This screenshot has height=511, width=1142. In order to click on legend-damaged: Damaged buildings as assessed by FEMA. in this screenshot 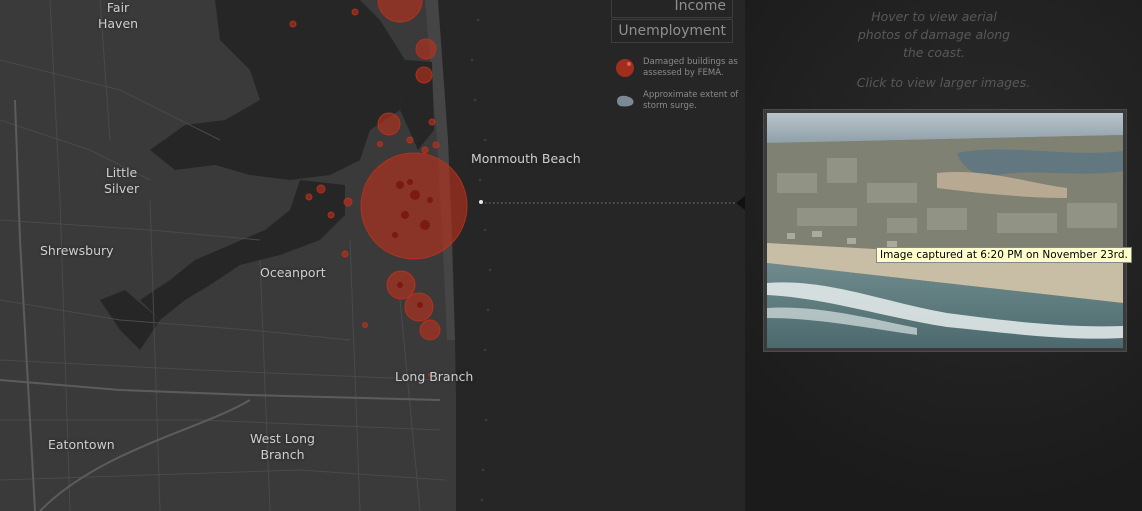, I will do `click(680, 69)`.